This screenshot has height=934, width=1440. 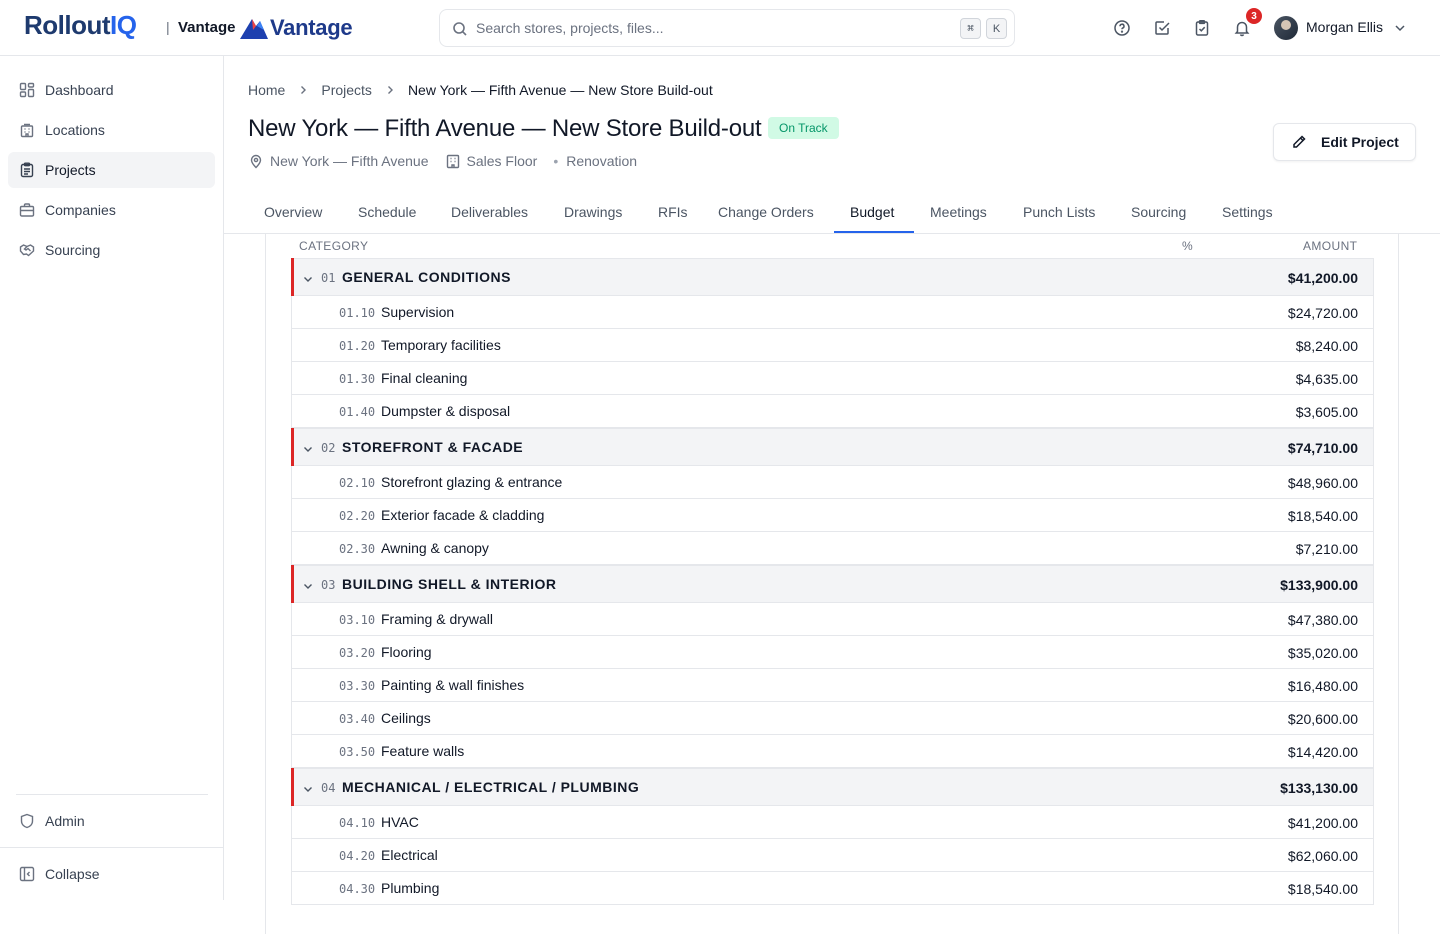 I want to click on tab-drawings: Drawings, so click(x=593, y=212).